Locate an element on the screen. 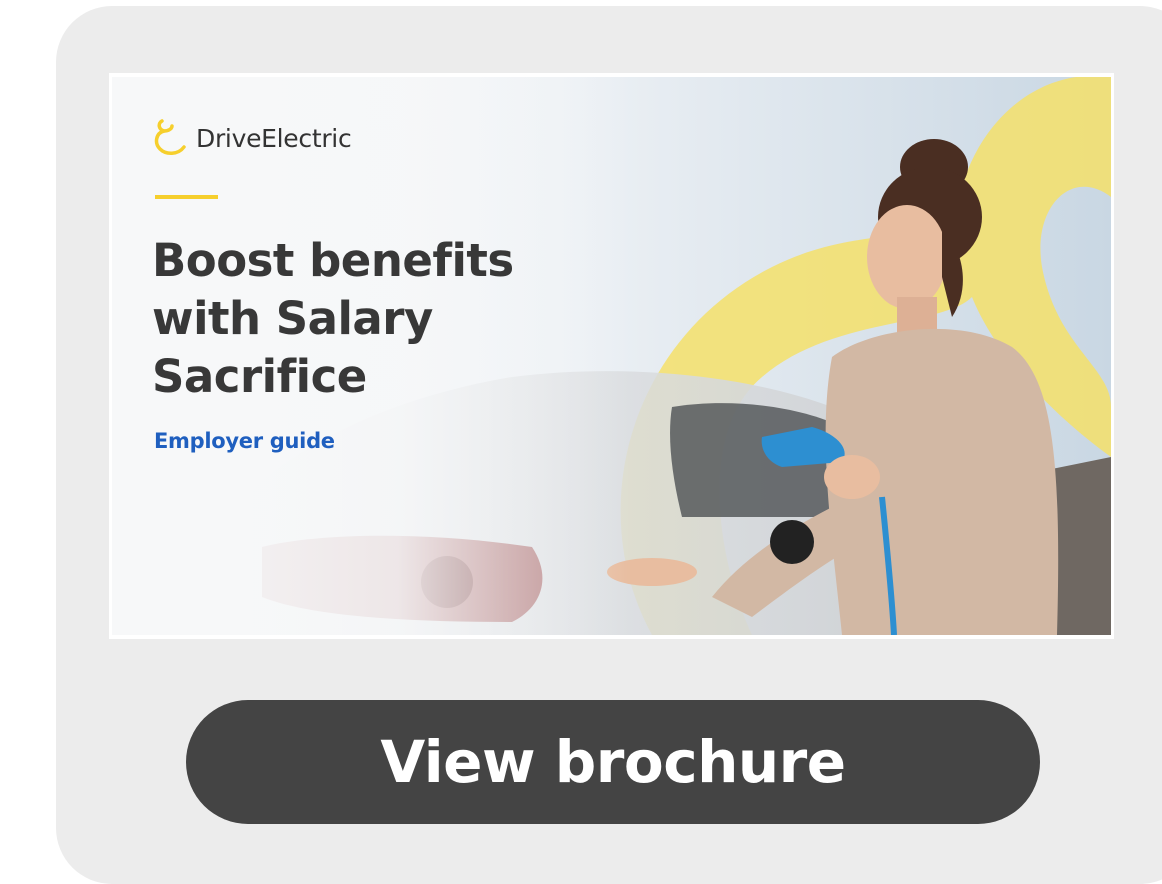  brand-logo: DriveElectric is located at coordinates (253, 138).